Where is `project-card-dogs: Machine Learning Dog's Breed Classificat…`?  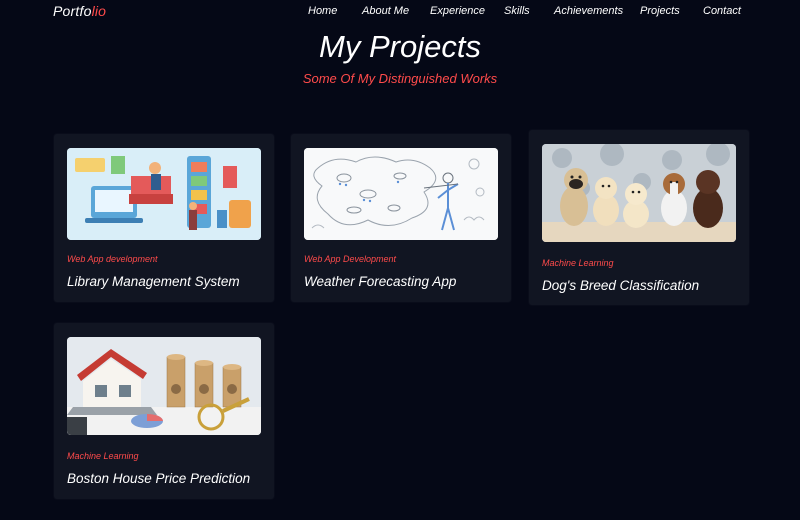 project-card-dogs: Machine Learning Dog's Breed Classificat… is located at coordinates (639, 217).